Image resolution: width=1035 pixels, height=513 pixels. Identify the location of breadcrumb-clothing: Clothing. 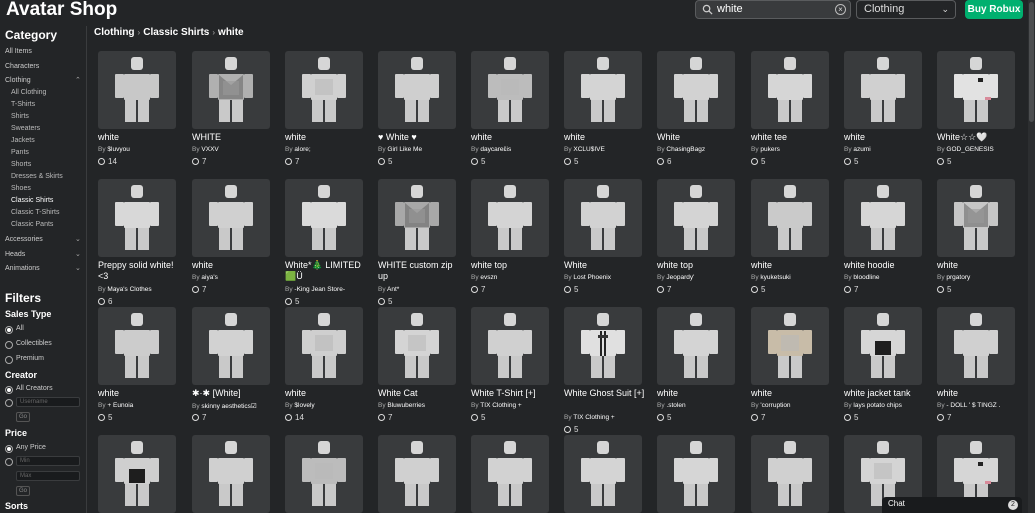
(114, 32).